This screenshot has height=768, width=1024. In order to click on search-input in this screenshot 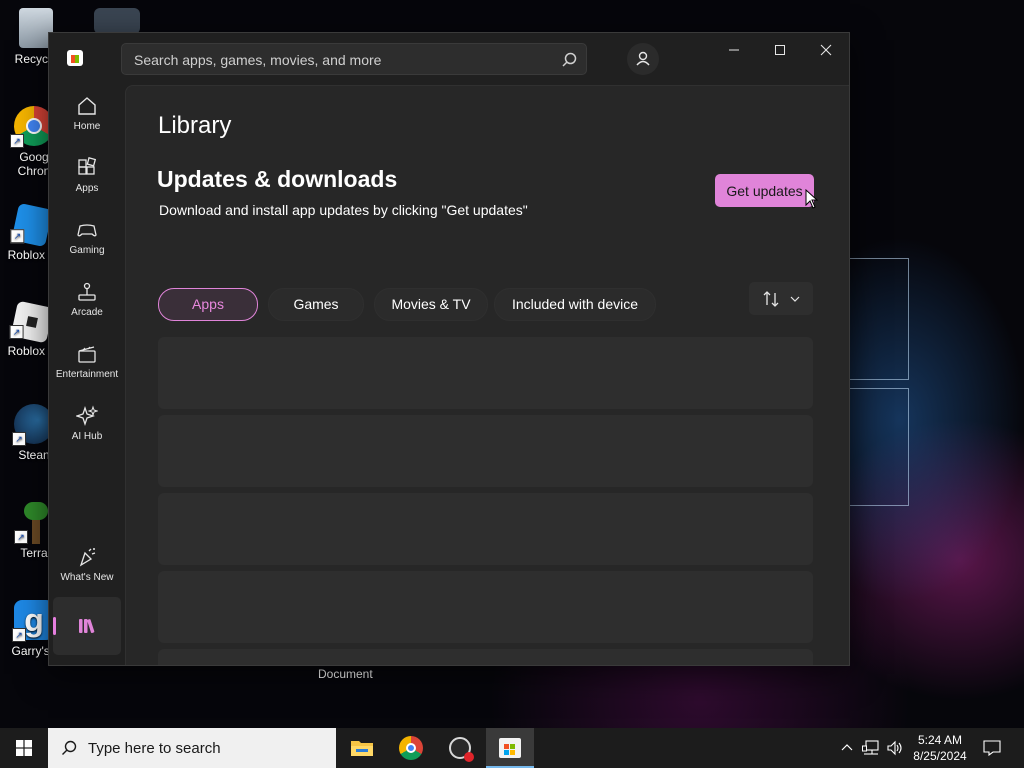, I will do `click(344, 60)`.